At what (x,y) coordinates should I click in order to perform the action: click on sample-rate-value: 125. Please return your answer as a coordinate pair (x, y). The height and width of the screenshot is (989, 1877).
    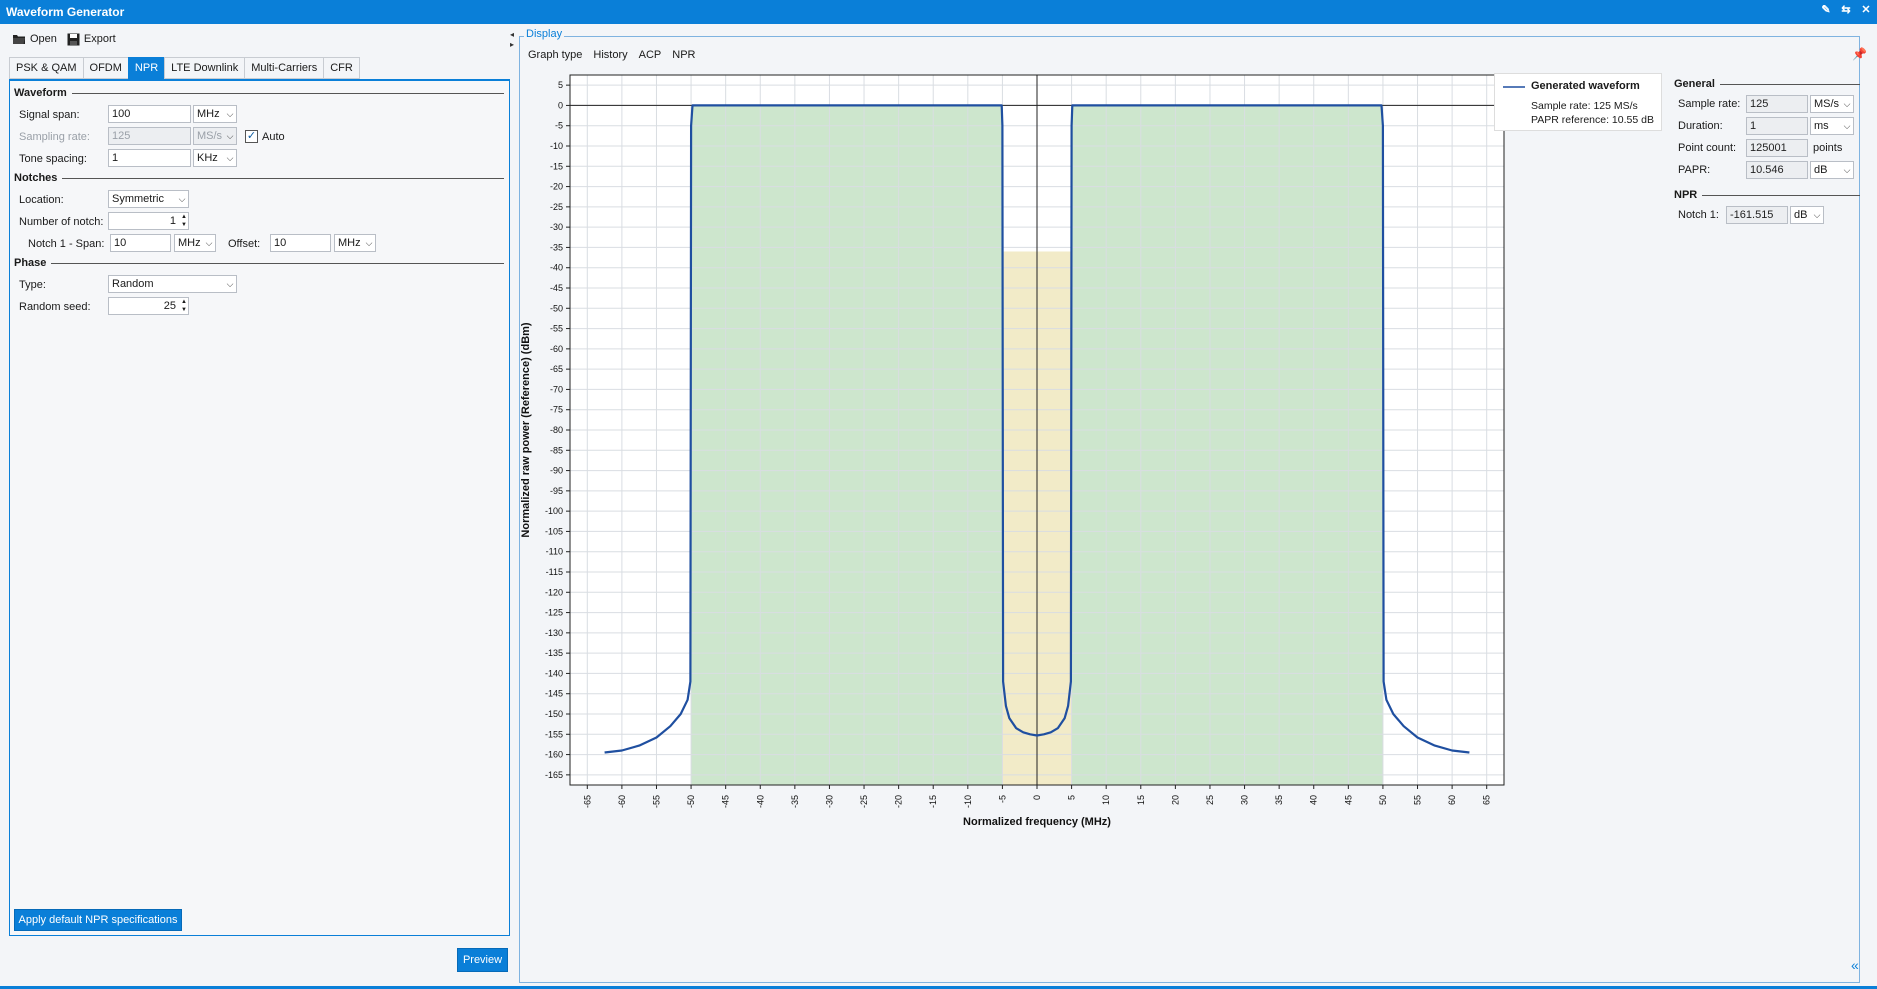
    Looking at the image, I should click on (1777, 104).